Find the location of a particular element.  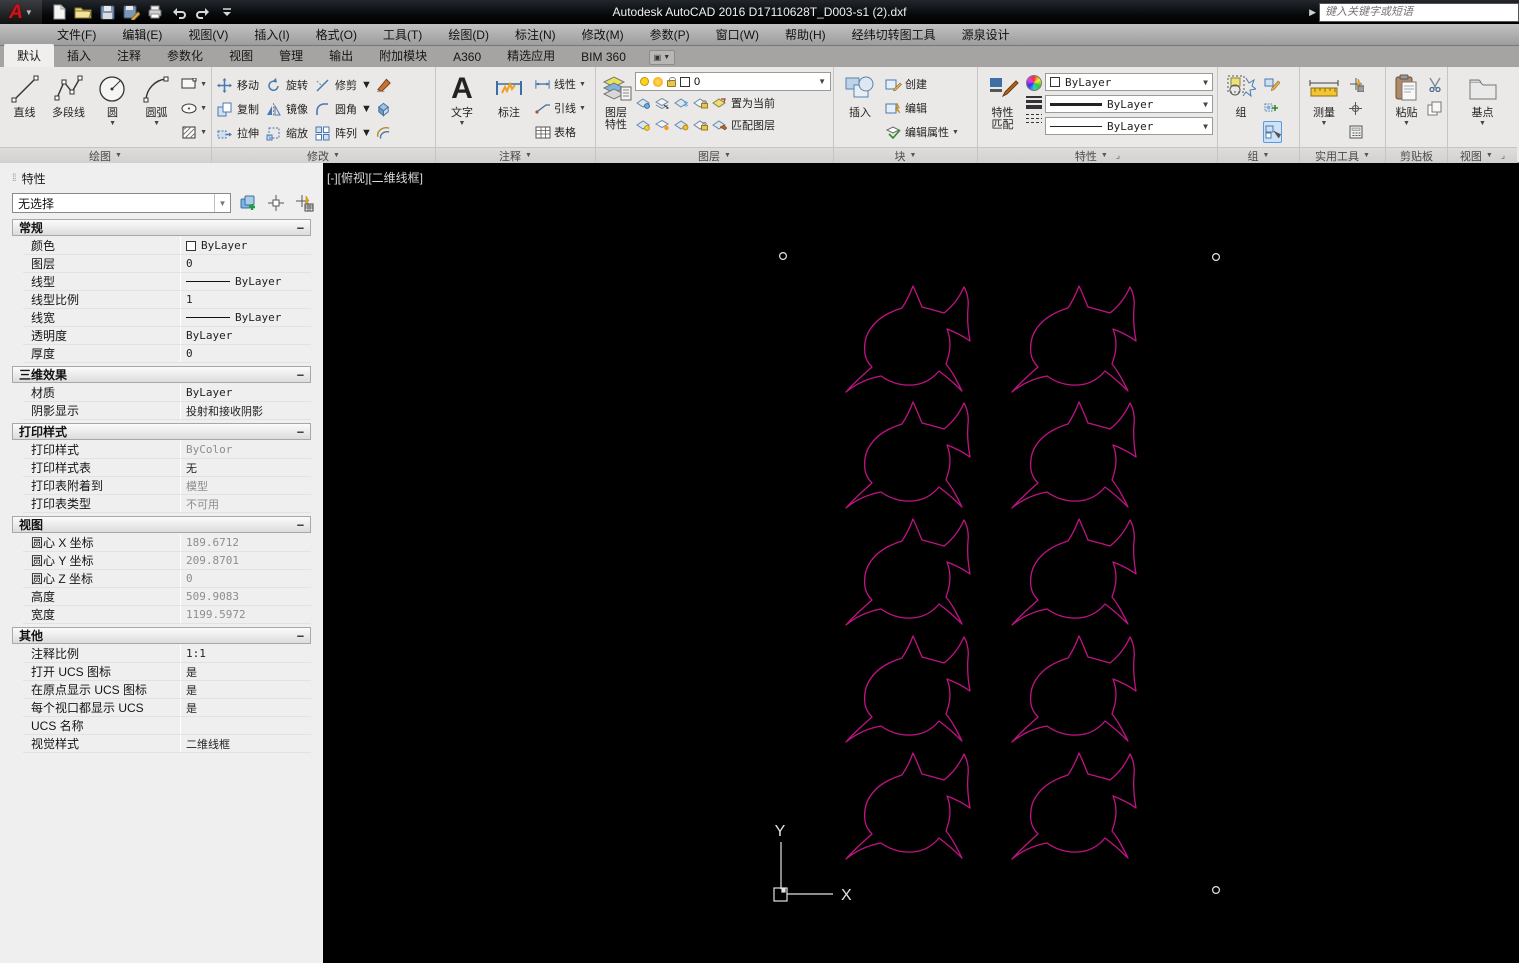

menu-item: 参数(P) is located at coordinates (670, 34).